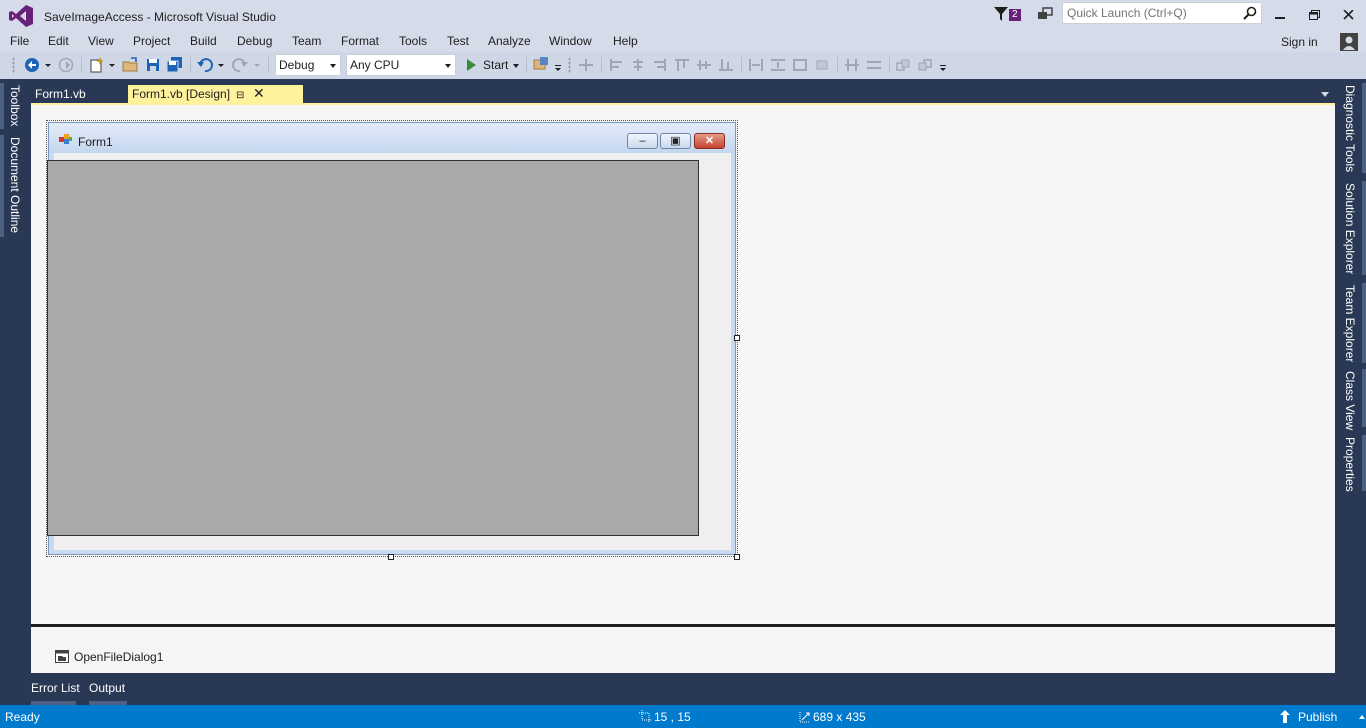  I want to click on close-icon, so click(1348, 15).